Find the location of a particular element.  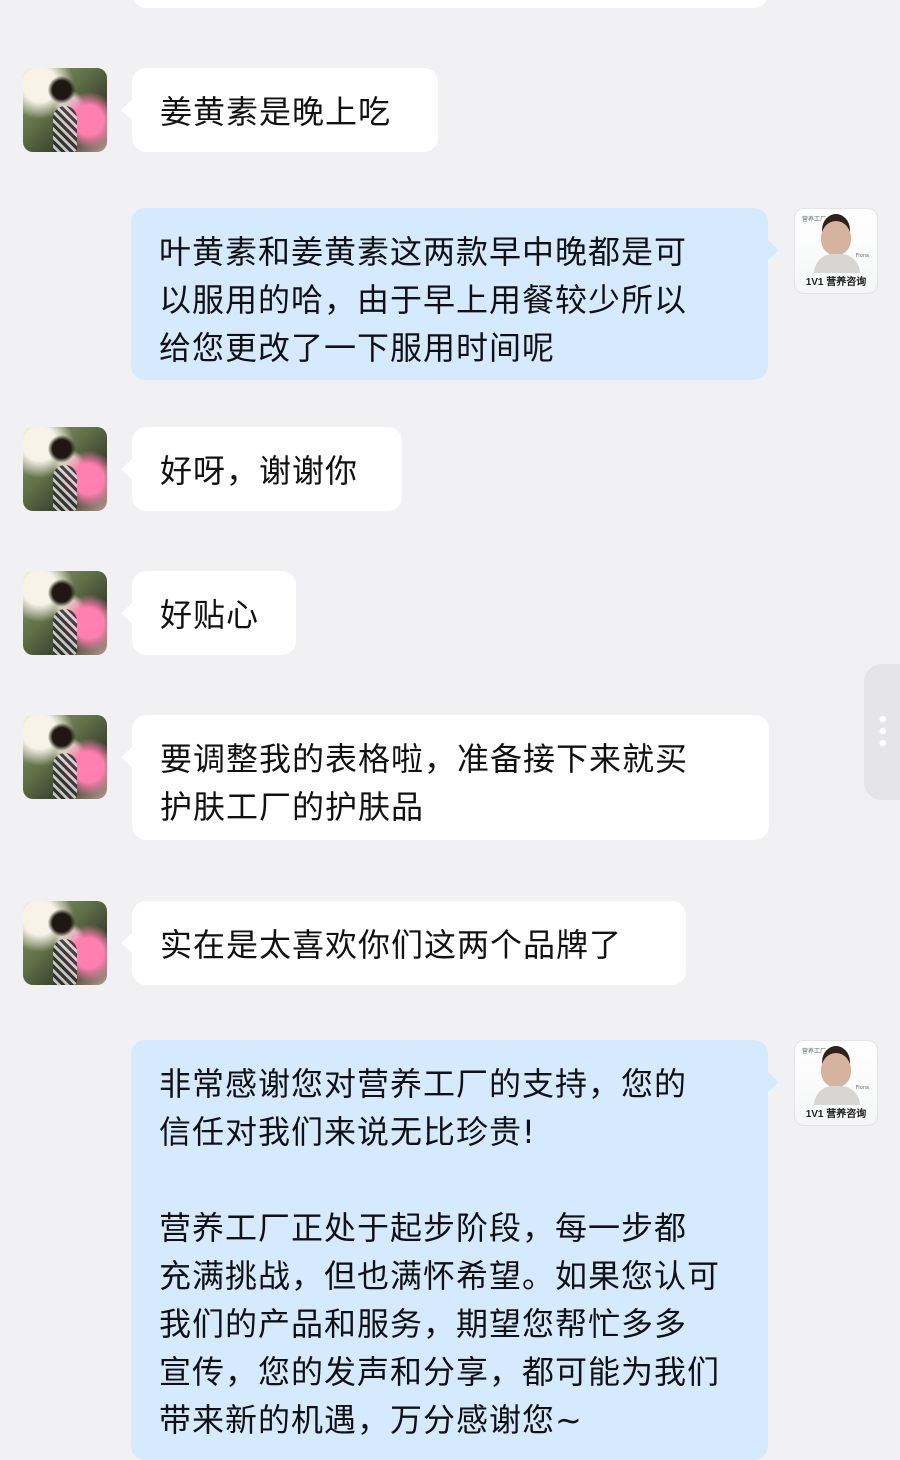

previous-message-bubble is located at coordinates (450, 4).